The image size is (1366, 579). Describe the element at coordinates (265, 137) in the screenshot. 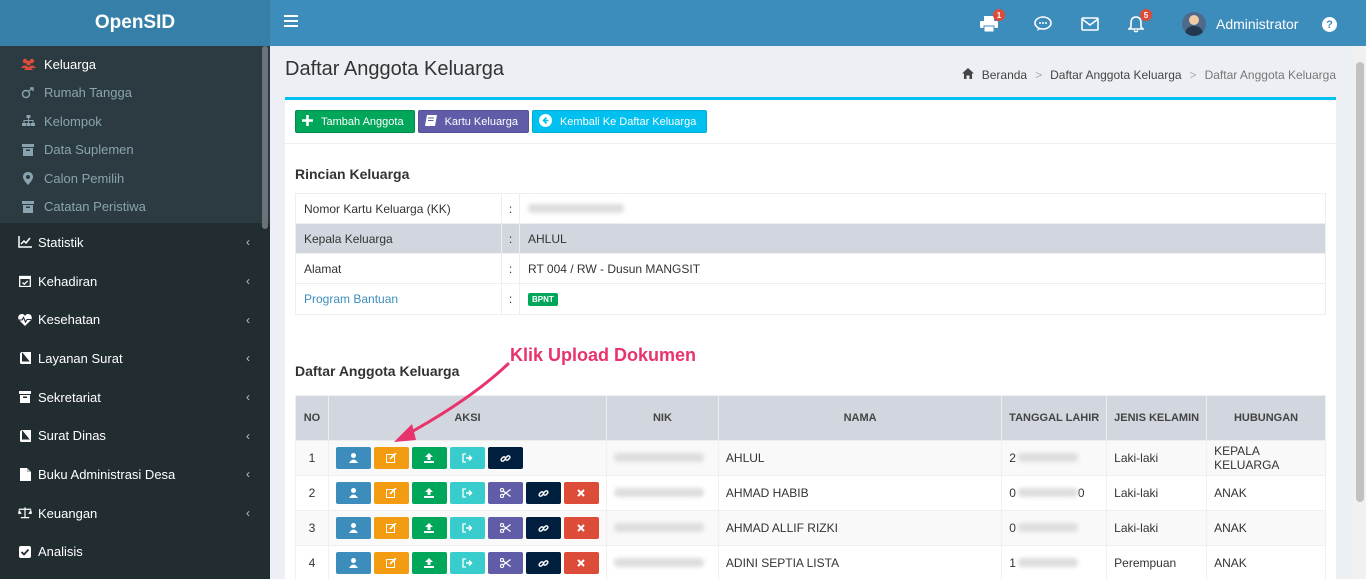

I see `sidebar-scrollbar` at that location.